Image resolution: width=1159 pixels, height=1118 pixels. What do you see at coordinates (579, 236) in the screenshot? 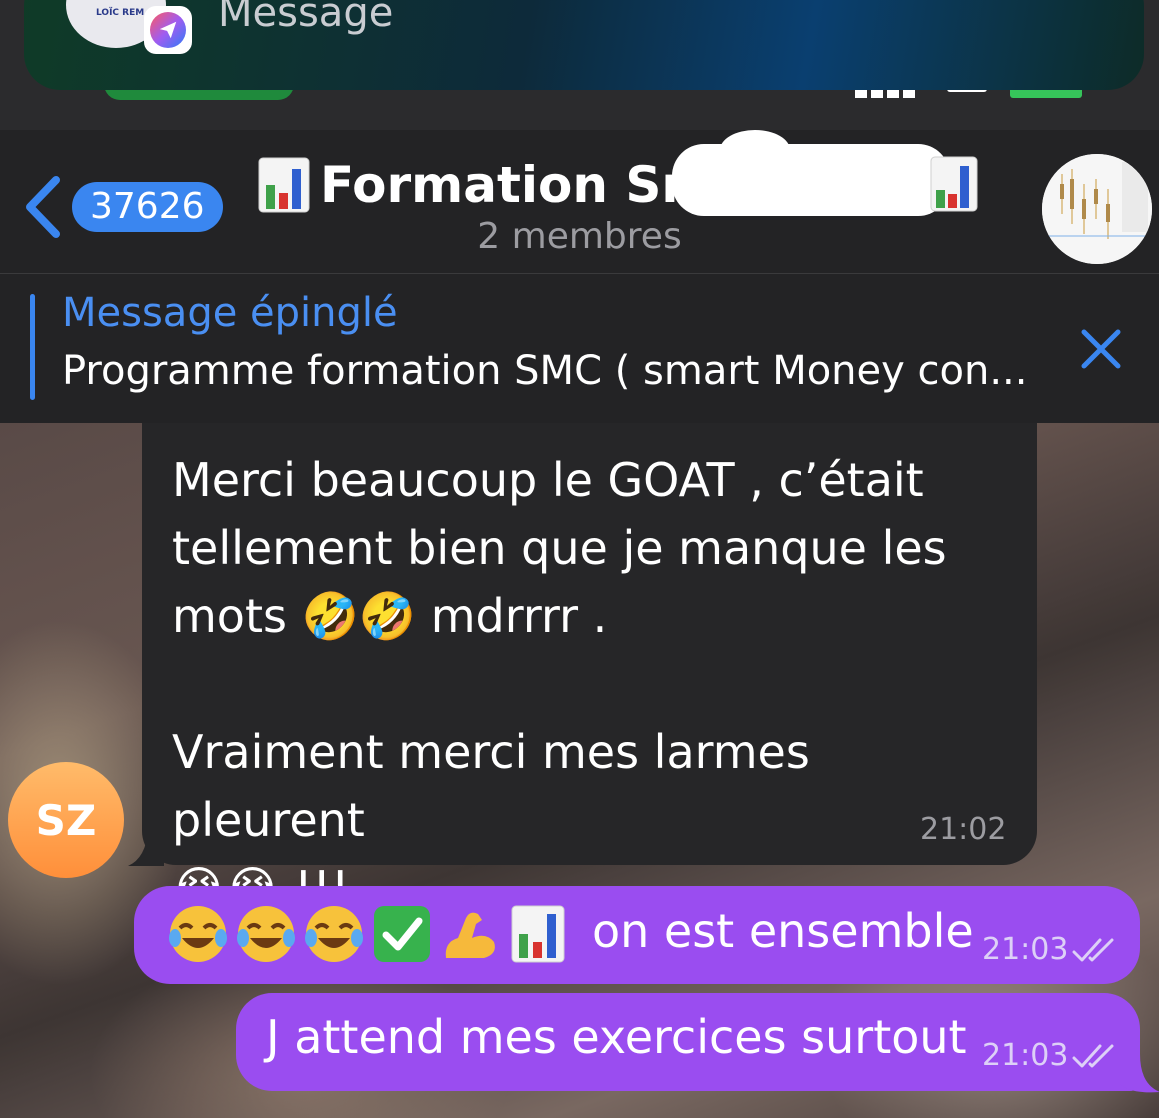
I see `member-count: 2 membres` at bounding box center [579, 236].